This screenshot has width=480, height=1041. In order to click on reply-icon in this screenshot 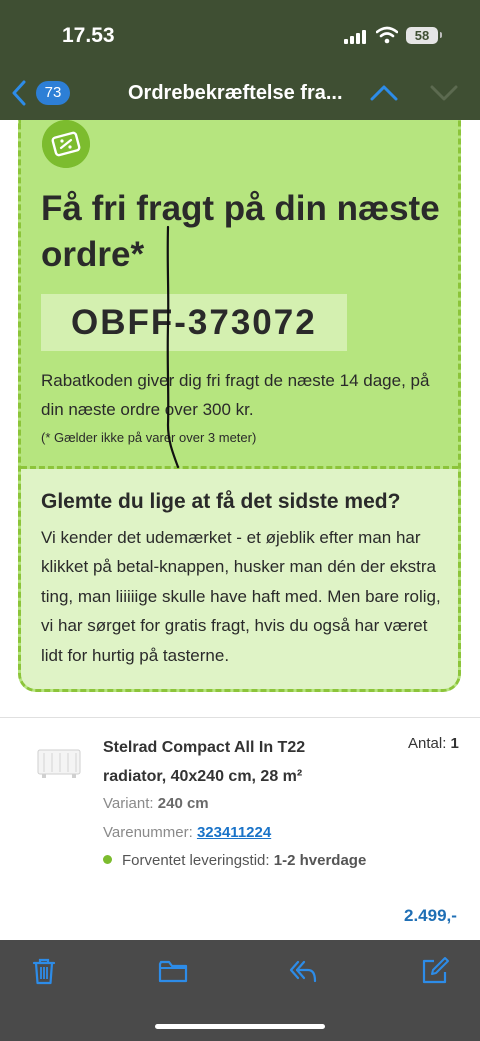, I will do `click(303, 971)`.